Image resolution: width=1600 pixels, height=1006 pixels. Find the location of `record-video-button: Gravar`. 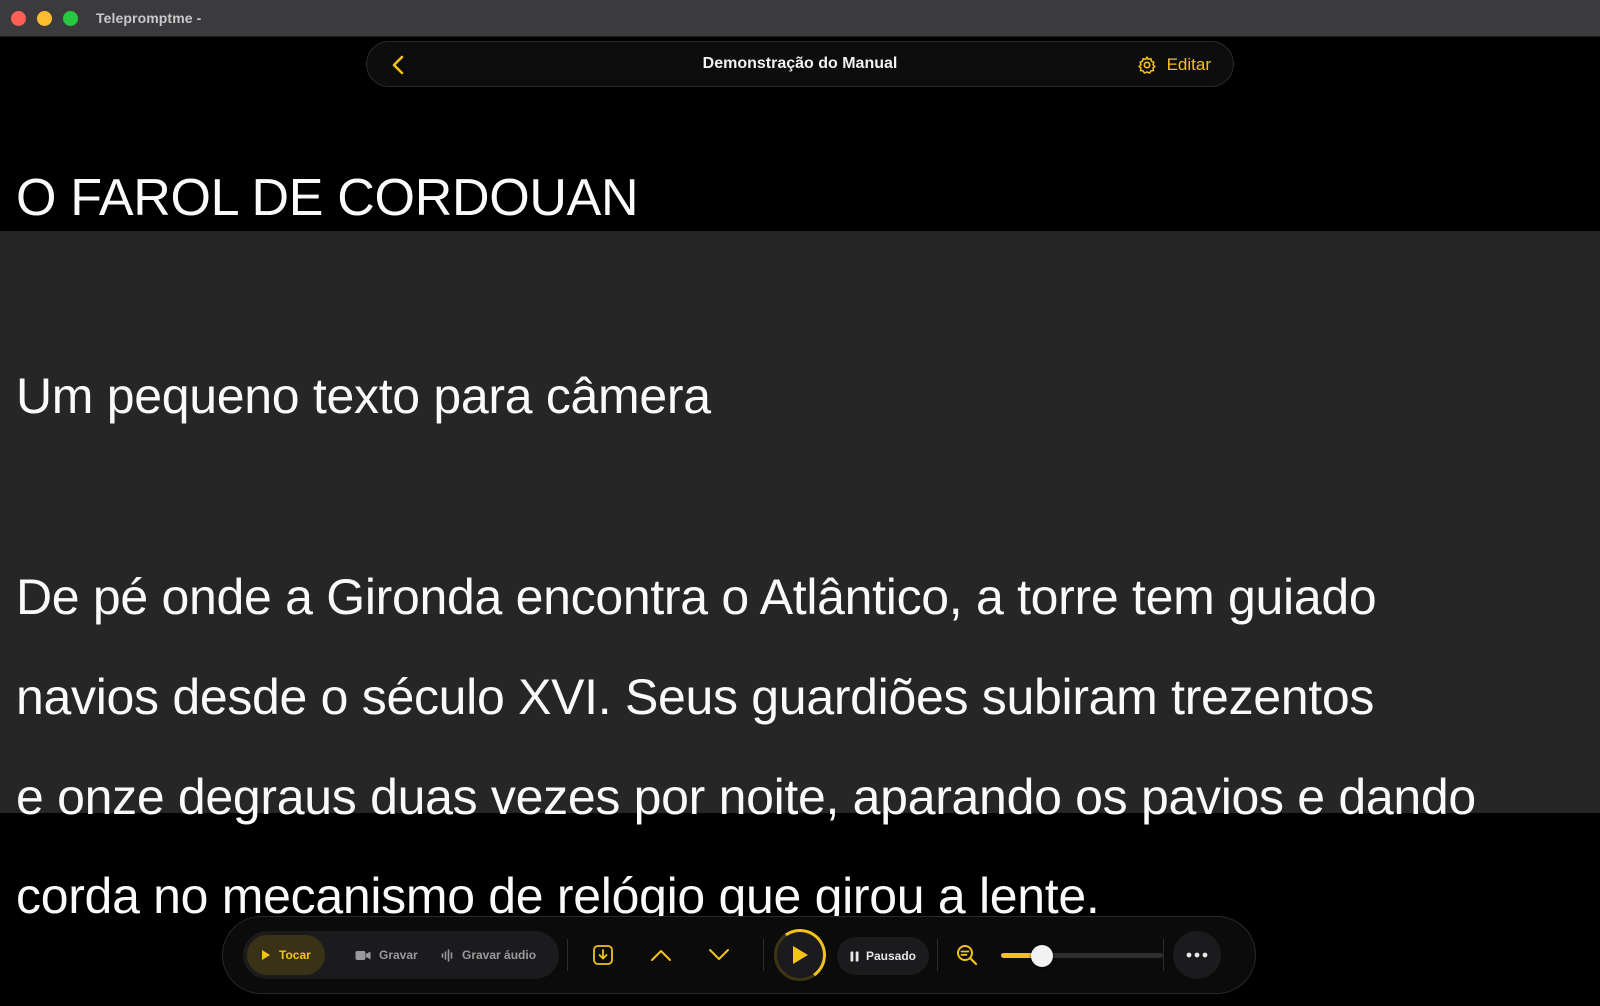

record-video-button: Gravar is located at coordinates (386, 955).